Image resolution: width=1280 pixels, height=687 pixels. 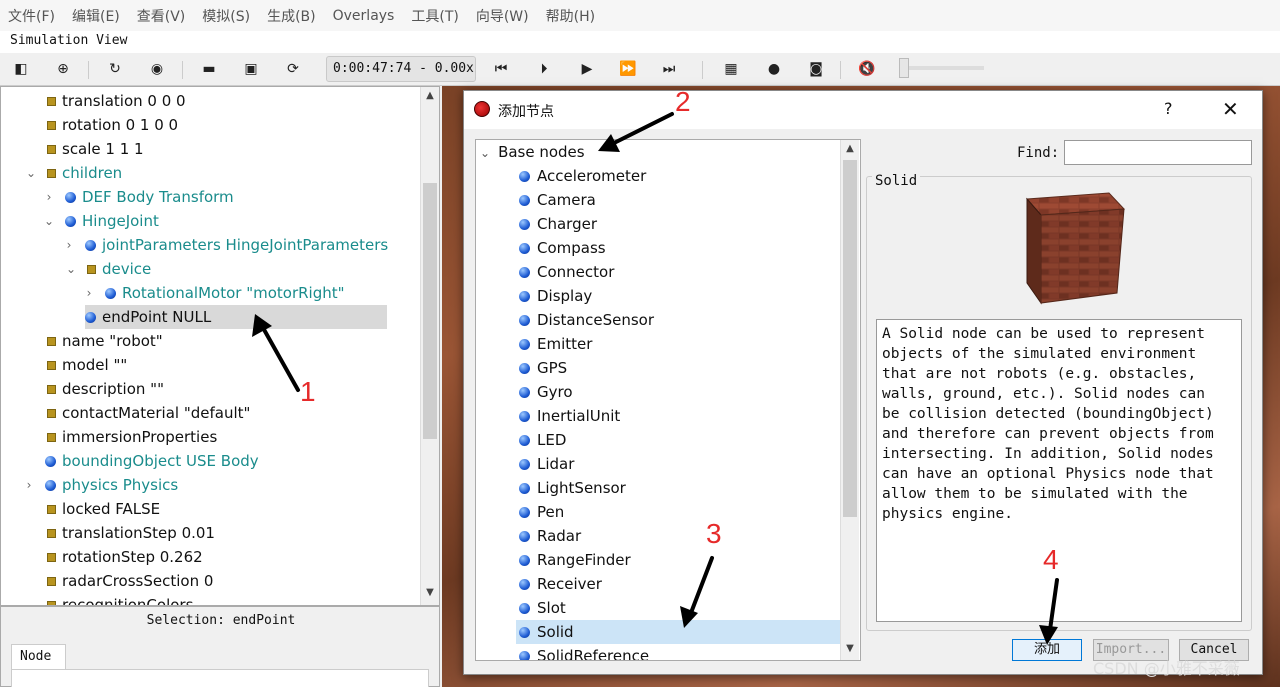 I want to click on node-list-item: Emitter, so click(x=678, y=344).